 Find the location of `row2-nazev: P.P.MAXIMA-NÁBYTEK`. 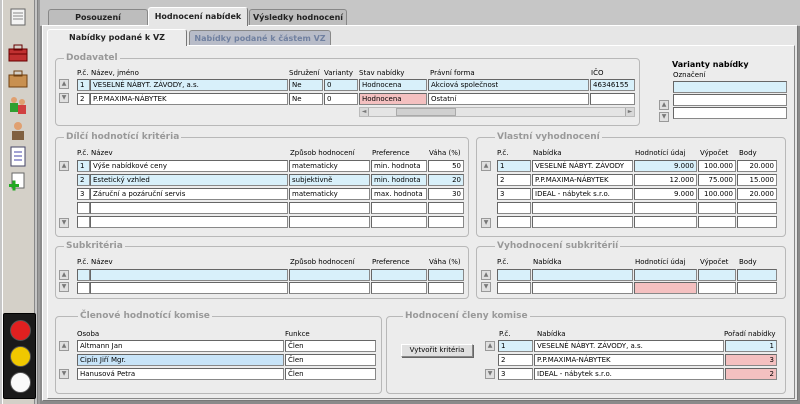

row2-nazev: P.P.MAXIMA-NÁBYTEK is located at coordinates (189, 99).